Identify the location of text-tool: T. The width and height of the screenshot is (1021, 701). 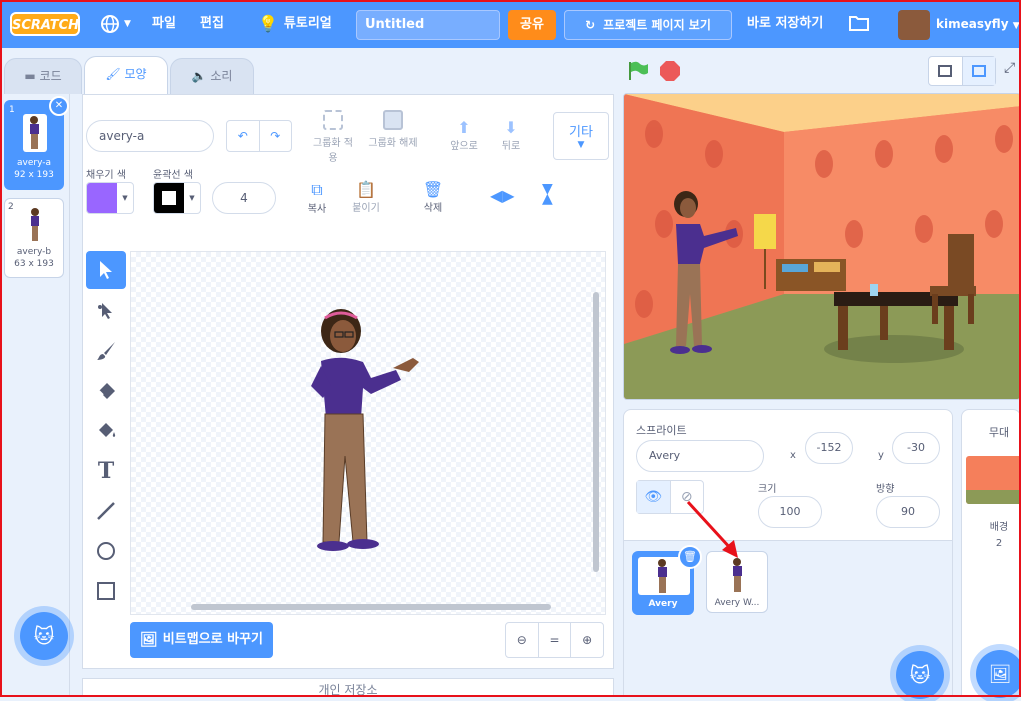
(106, 471).